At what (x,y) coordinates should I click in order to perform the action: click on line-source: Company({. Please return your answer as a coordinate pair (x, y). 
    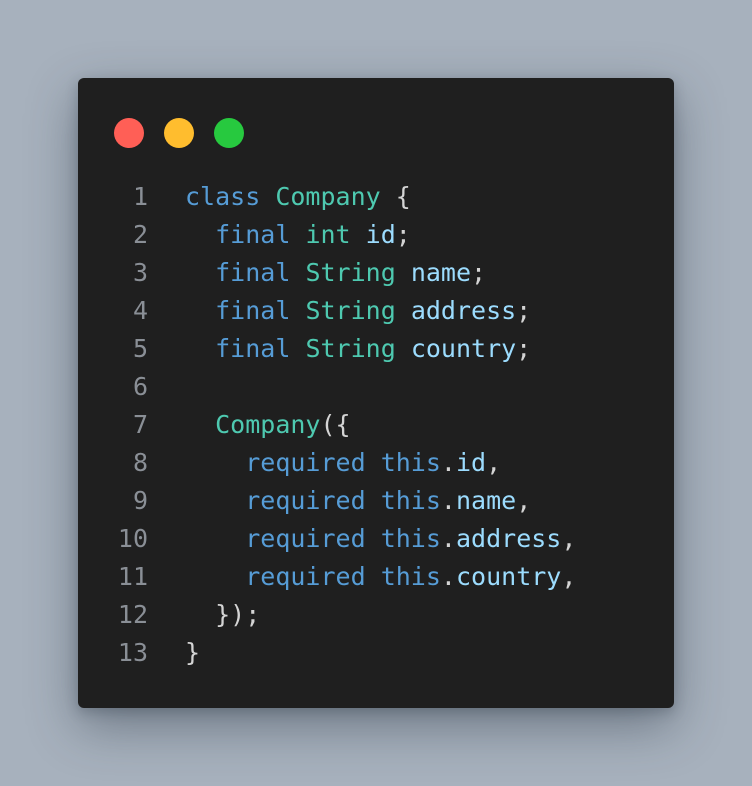
    Looking at the image, I should click on (268, 425).